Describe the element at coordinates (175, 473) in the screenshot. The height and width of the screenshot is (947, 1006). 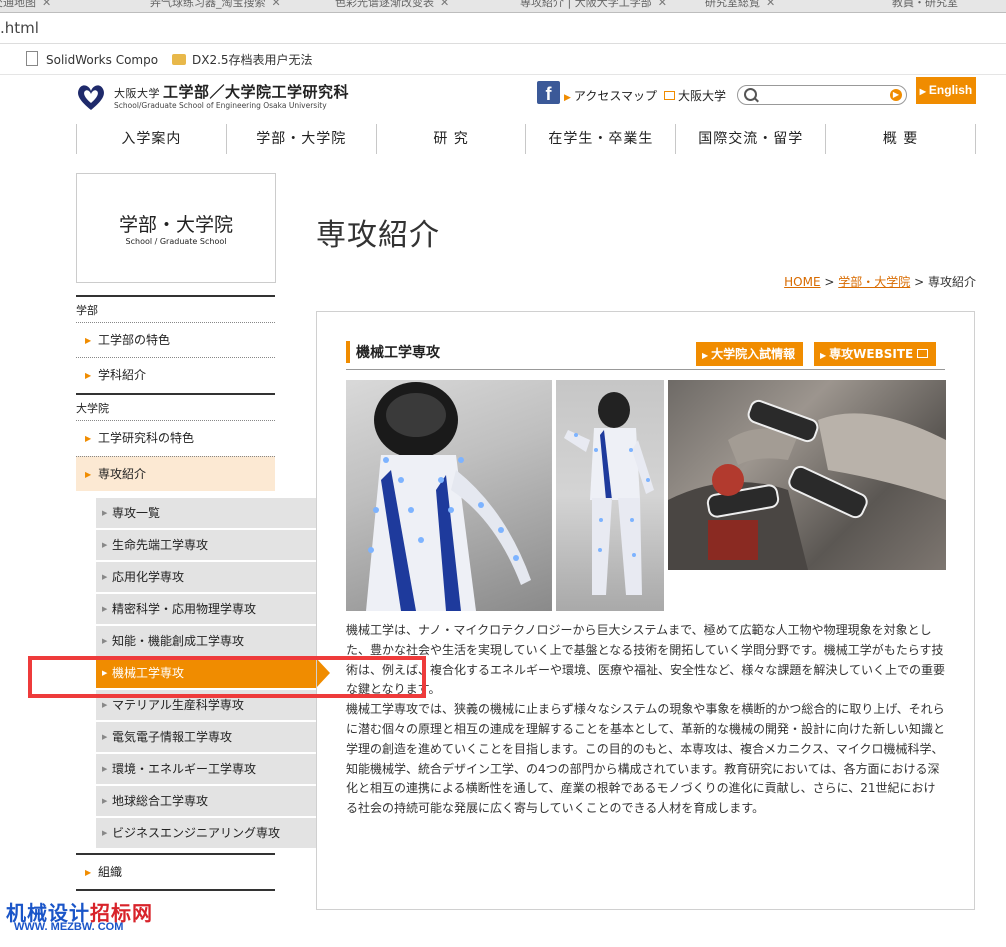
I see `sidebar-item-majors: ▶ 専攻紹介` at that location.